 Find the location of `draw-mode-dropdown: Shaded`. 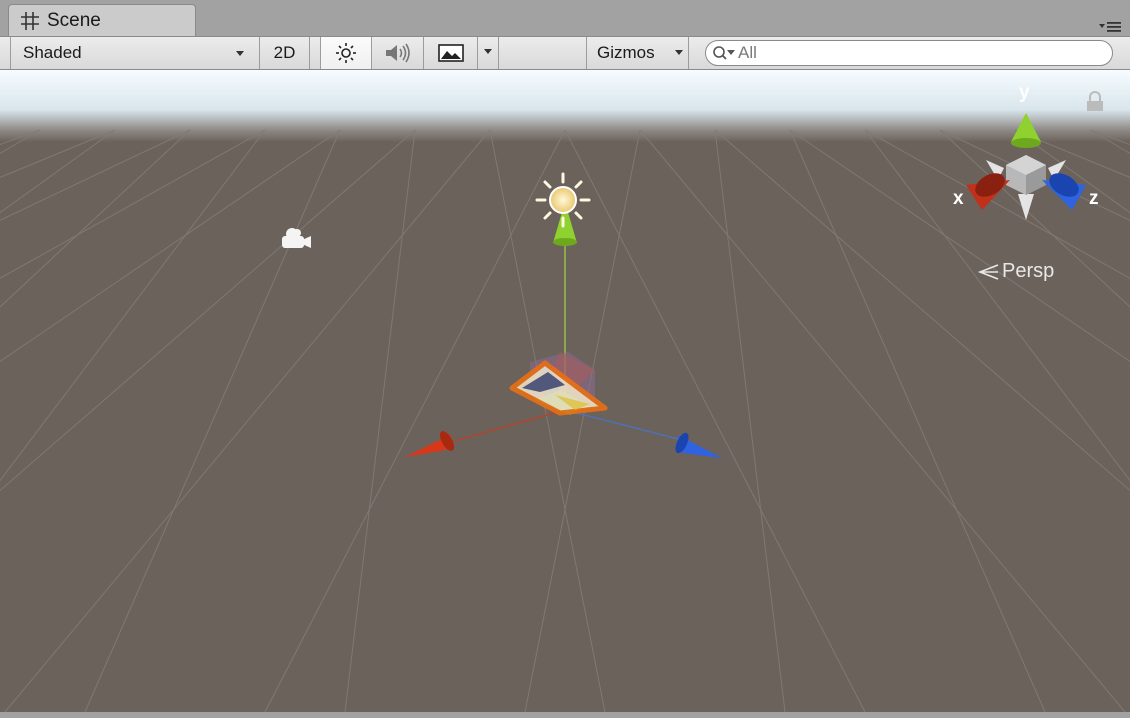

draw-mode-dropdown: Shaded is located at coordinates (135, 53).